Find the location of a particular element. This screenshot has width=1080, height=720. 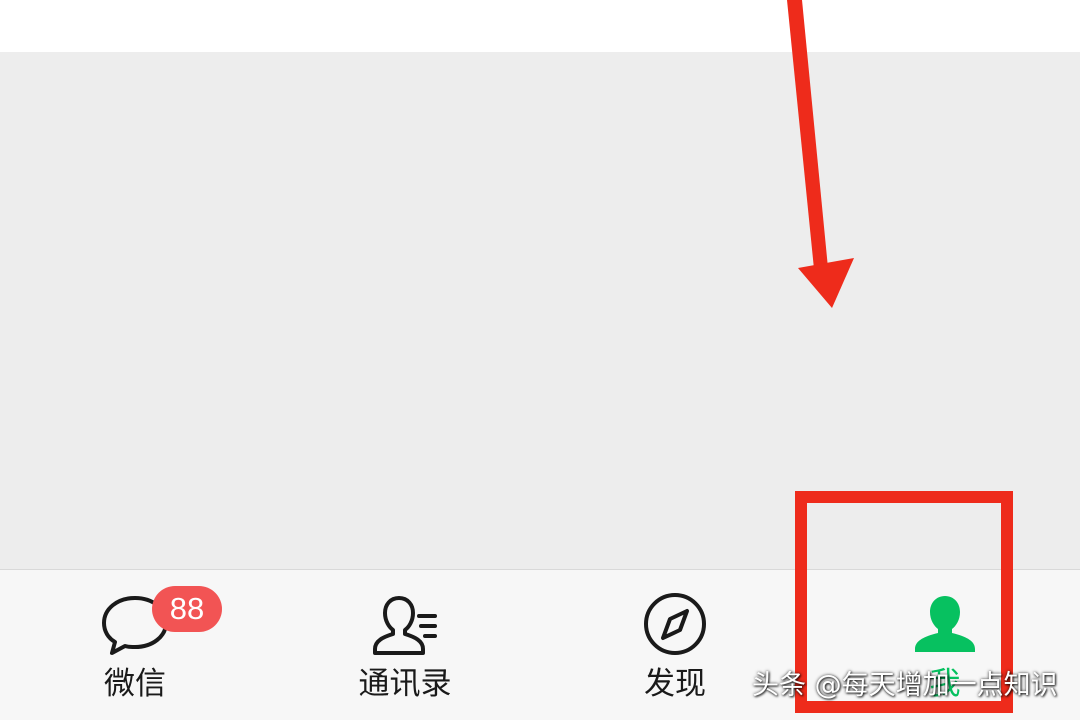

top-panel is located at coordinates (540, 26).